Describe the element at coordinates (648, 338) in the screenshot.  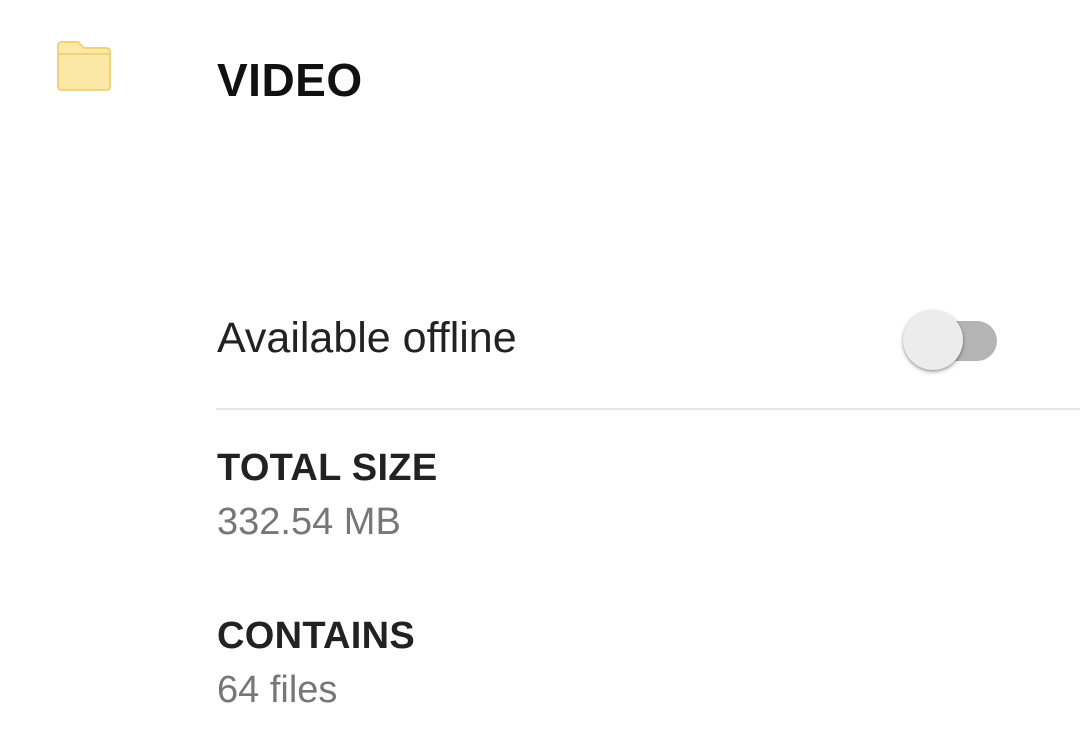
I see `available-offline-row: Available offline` at that location.